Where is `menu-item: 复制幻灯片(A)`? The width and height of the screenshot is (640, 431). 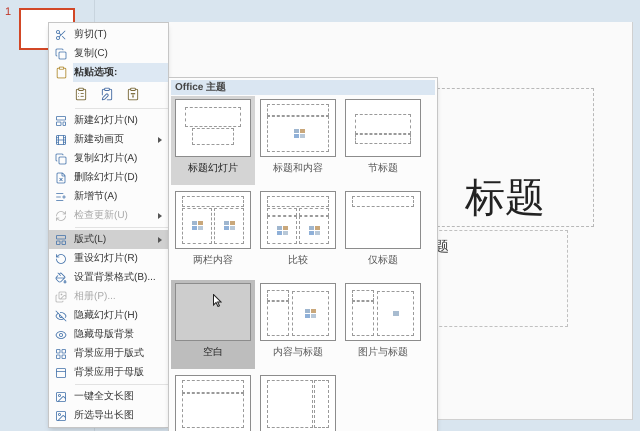 menu-item: 复制幻灯片(A) is located at coordinates (108, 158).